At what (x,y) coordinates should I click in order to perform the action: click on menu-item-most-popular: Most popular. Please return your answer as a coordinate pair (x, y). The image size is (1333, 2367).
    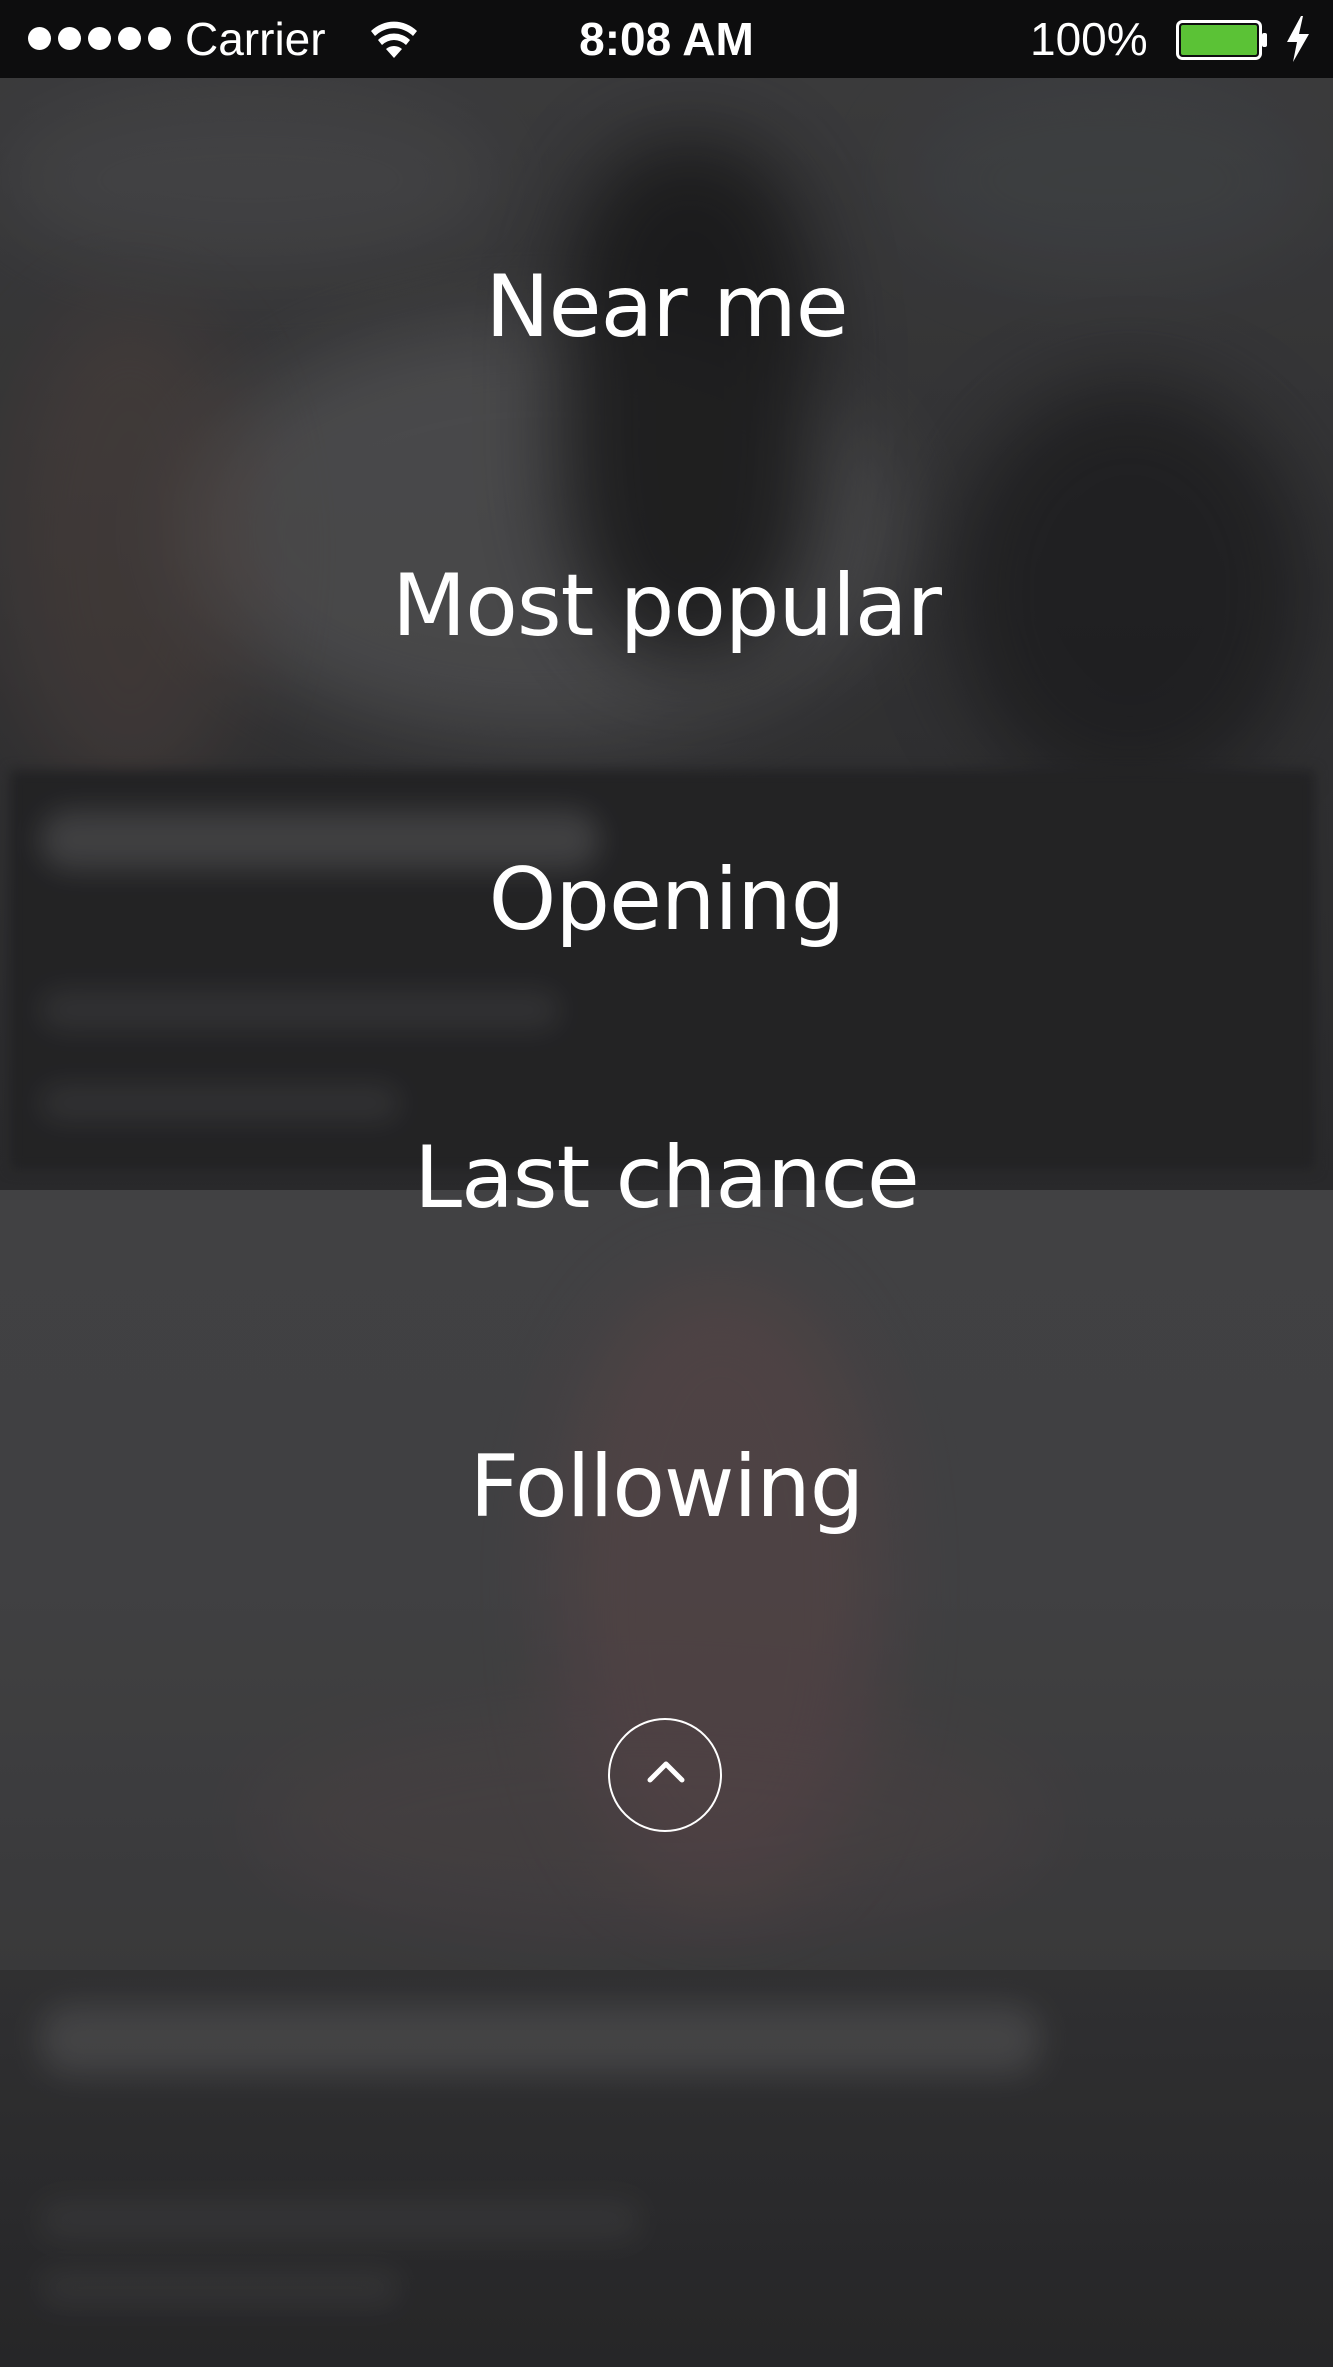
    Looking at the image, I should click on (666, 606).